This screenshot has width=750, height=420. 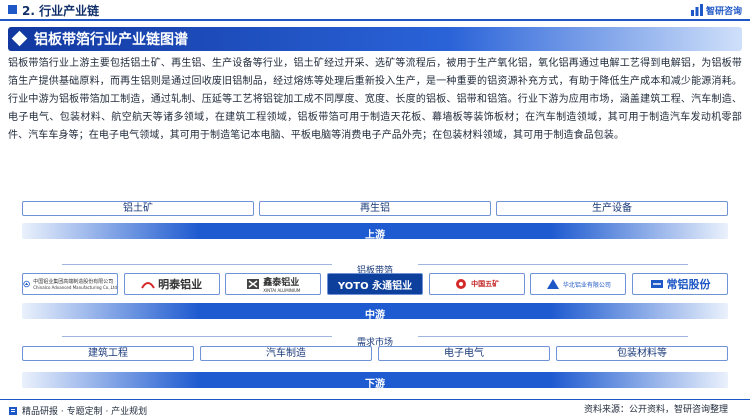 What do you see at coordinates (77, 410) in the screenshot?
I see `footer-slogan: 精品研报 · 专题定制 · 产业规划` at bounding box center [77, 410].